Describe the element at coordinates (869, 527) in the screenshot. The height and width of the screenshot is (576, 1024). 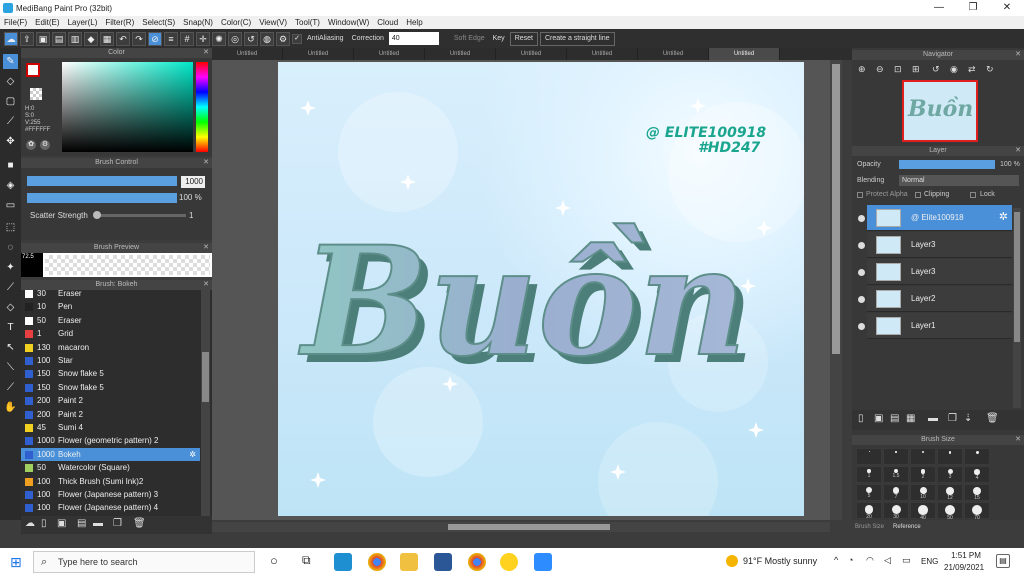
I see `brush-size-tab: Brush Size` at that location.